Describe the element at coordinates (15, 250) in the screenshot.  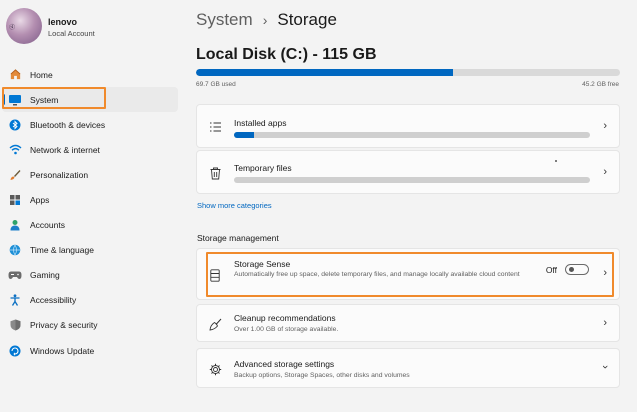
I see `globe-clock-icon` at that location.